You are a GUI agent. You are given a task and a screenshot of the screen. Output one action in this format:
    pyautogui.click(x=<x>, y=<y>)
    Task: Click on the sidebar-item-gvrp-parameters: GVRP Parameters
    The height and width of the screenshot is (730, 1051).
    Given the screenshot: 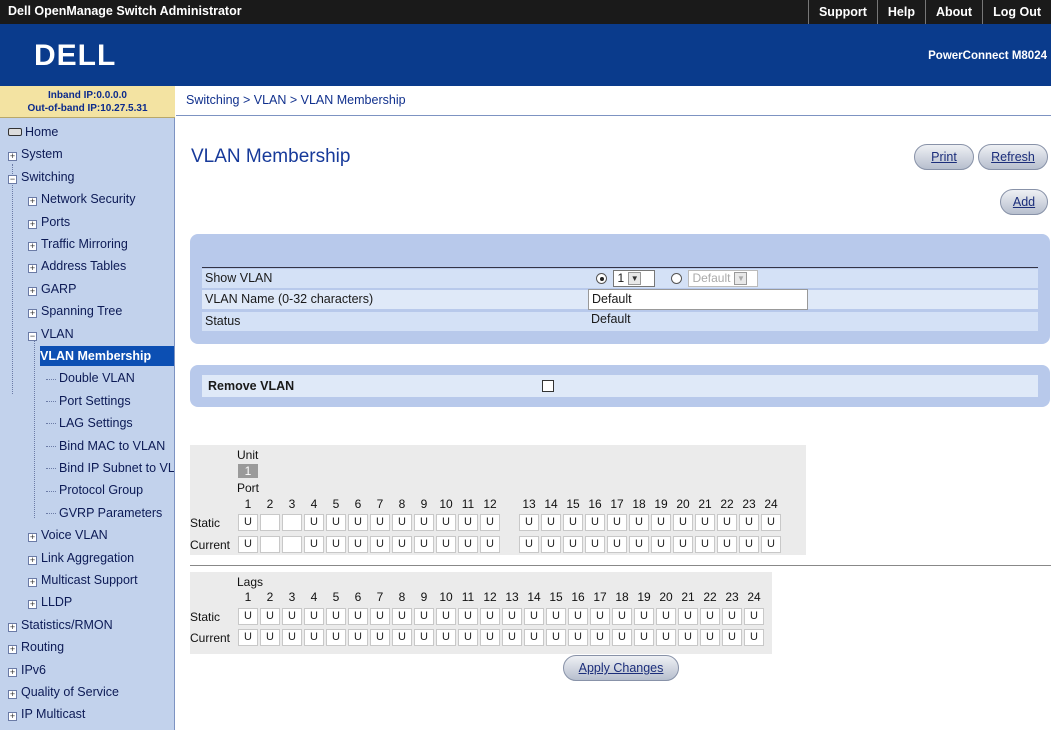 What is the action you would take?
    pyautogui.click(x=104, y=513)
    